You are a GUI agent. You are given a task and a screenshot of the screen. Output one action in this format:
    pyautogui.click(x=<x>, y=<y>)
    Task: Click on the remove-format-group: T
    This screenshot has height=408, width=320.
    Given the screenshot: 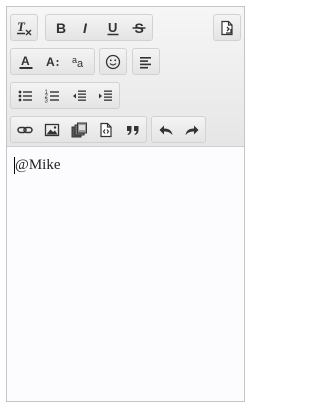 What is the action you would take?
    pyautogui.click(x=24, y=27)
    